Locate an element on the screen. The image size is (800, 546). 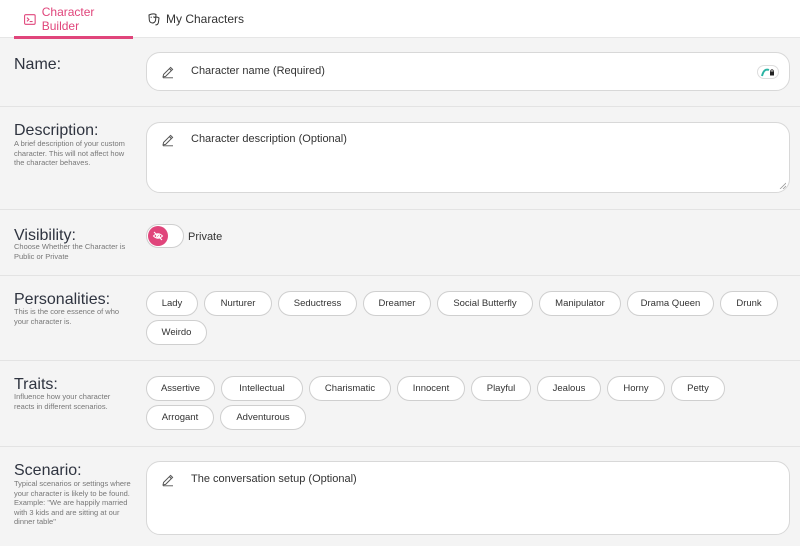
personality-chip: Nurturer is located at coordinates (238, 303).